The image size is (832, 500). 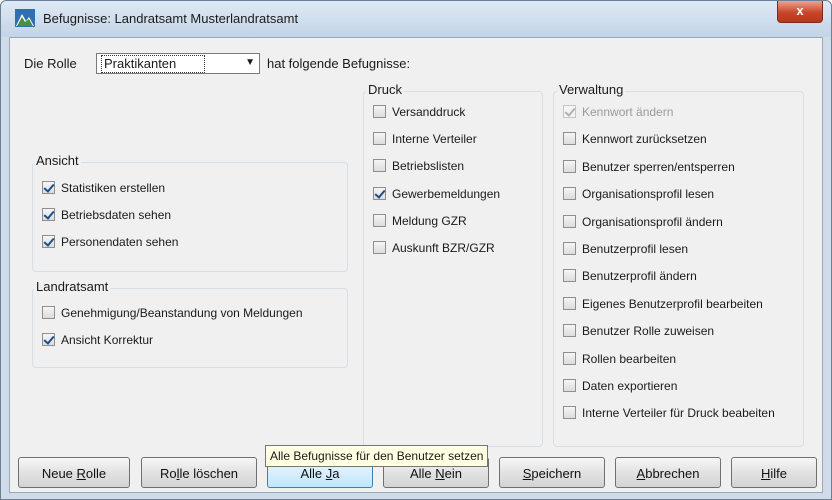 I want to click on checkbox-label: Statistiken erstellen, so click(x=113, y=188).